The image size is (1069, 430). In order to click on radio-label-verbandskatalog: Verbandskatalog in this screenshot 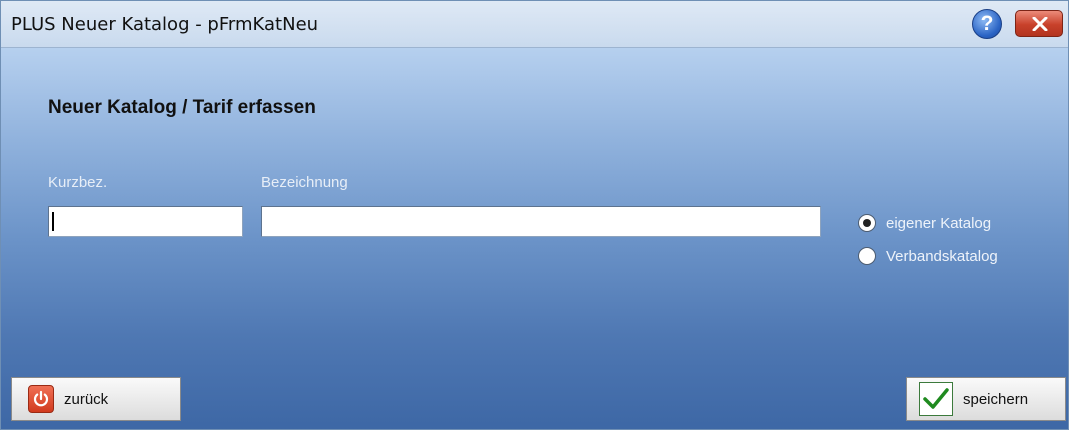, I will do `click(942, 256)`.